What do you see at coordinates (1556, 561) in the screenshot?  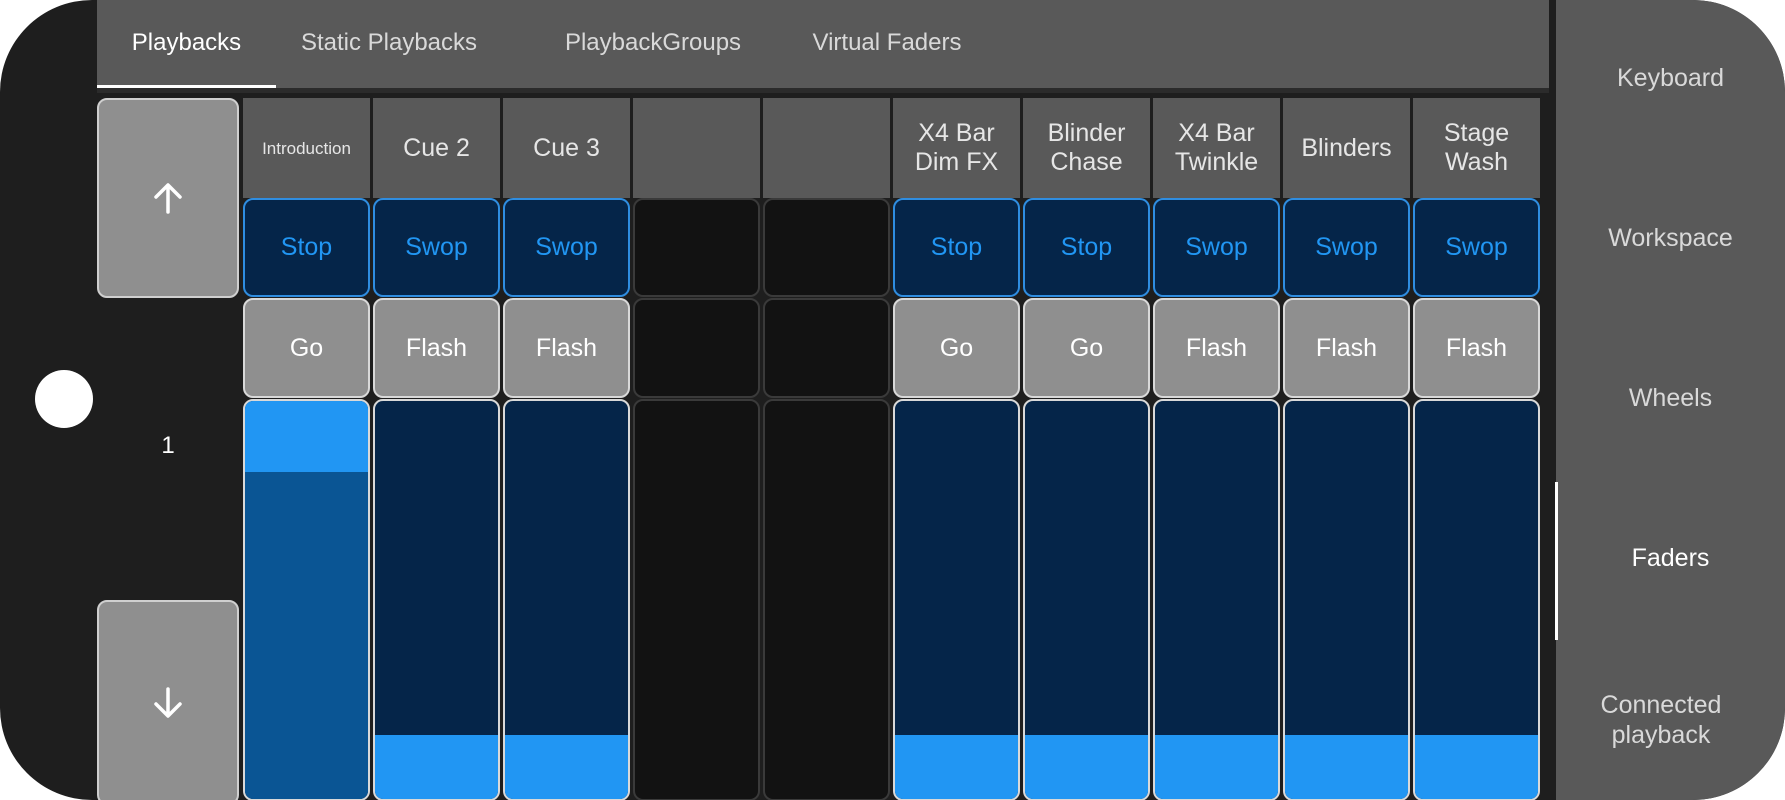 I see `sidebar-active-indicator` at bounding box center [1556, 561].